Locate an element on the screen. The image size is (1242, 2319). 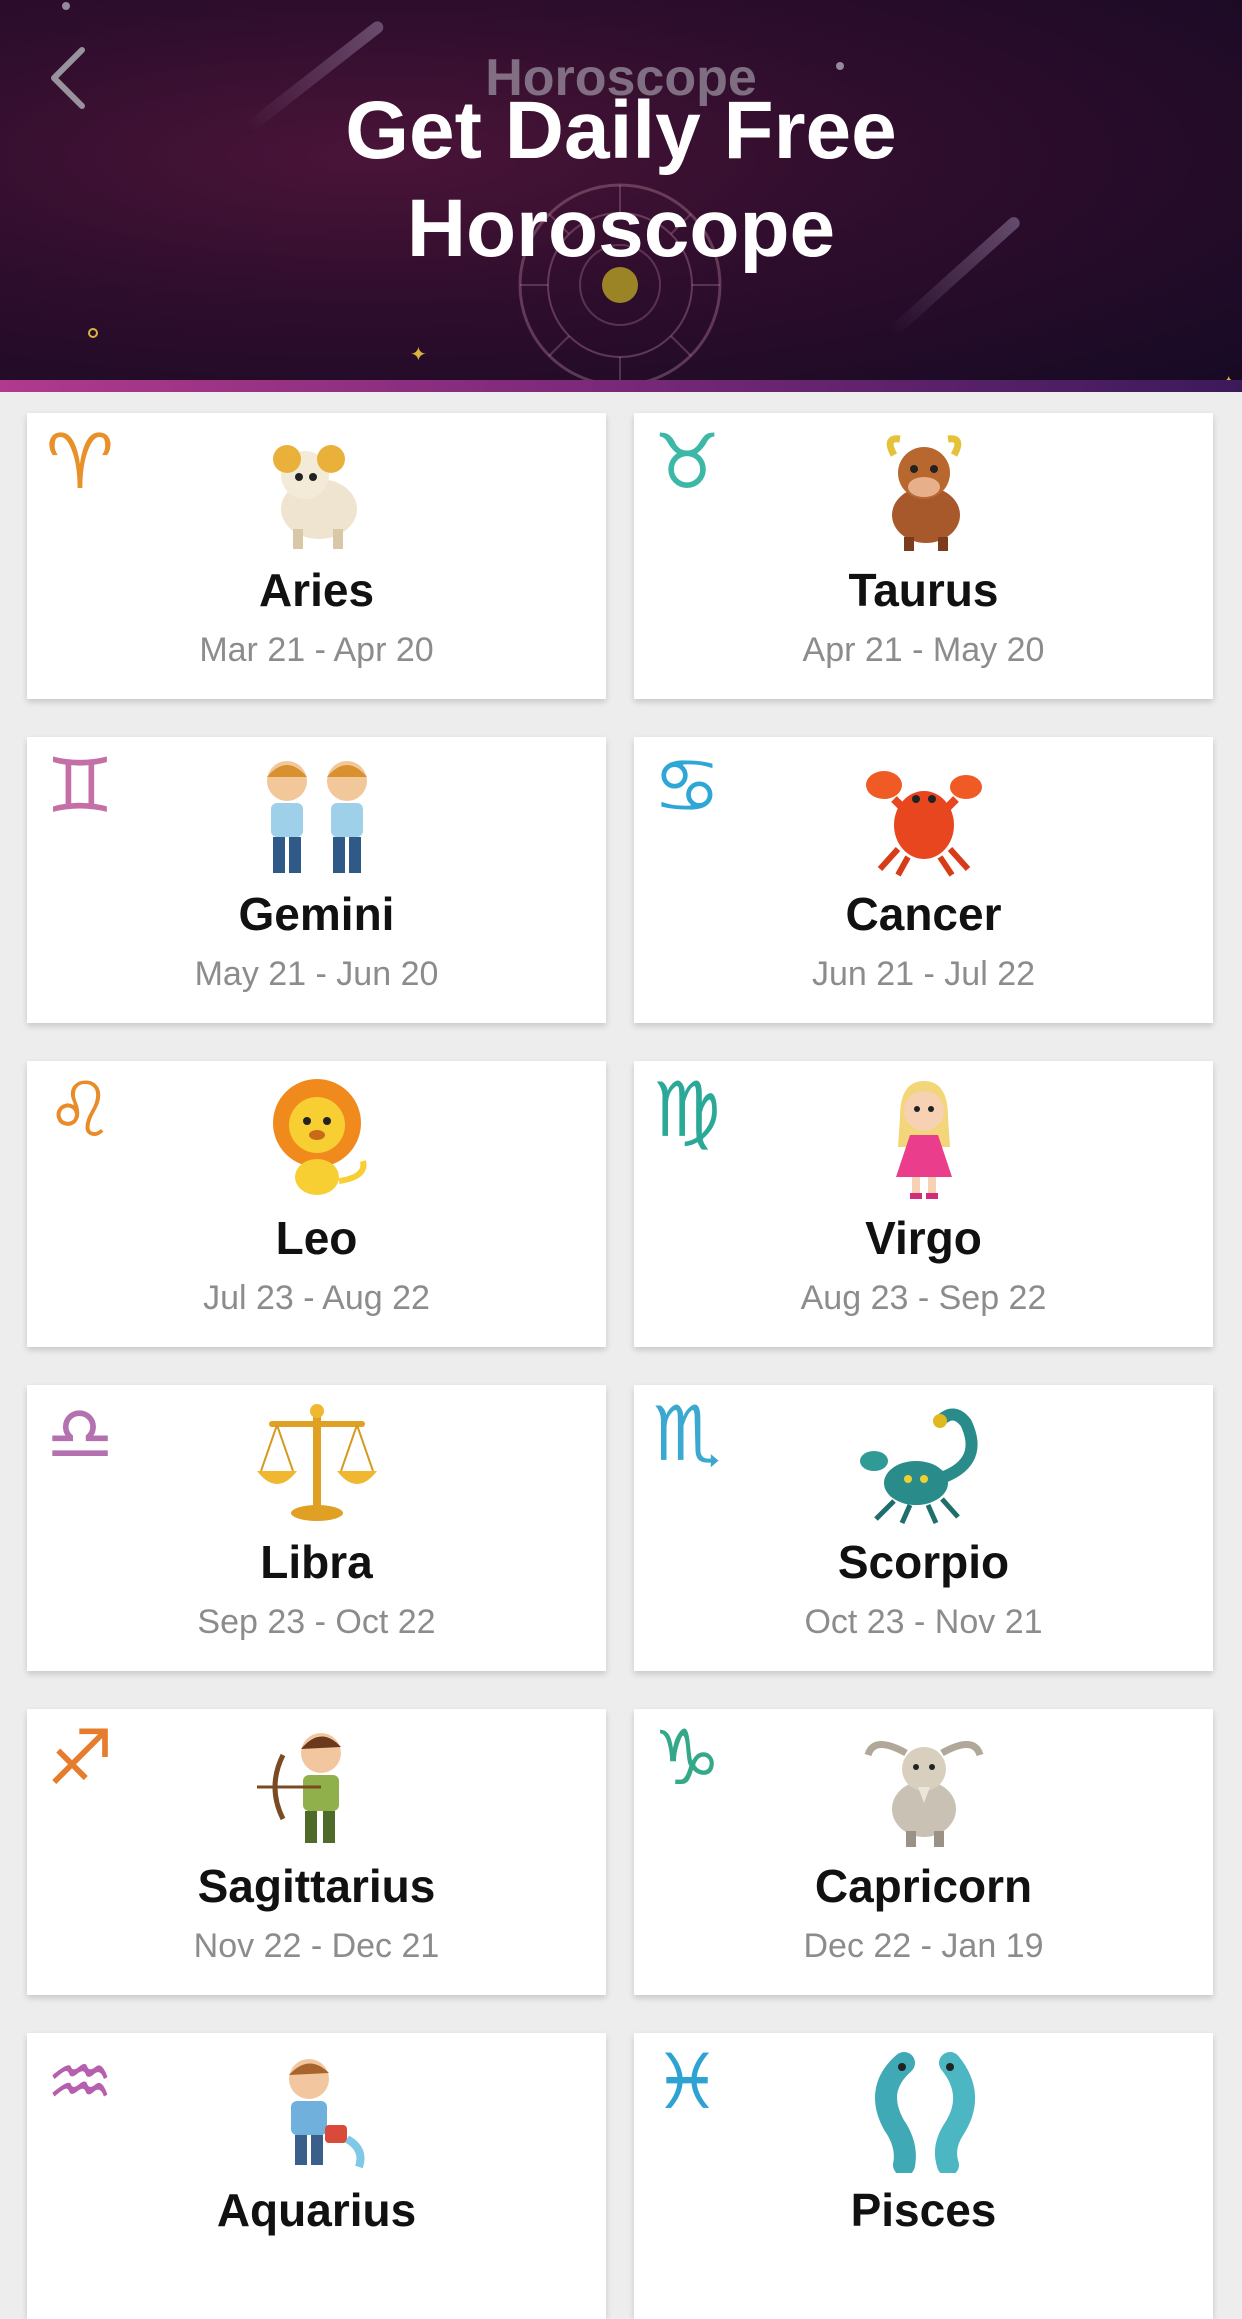
sign-name: Sagittarius is located at coordinates (316, 1886).